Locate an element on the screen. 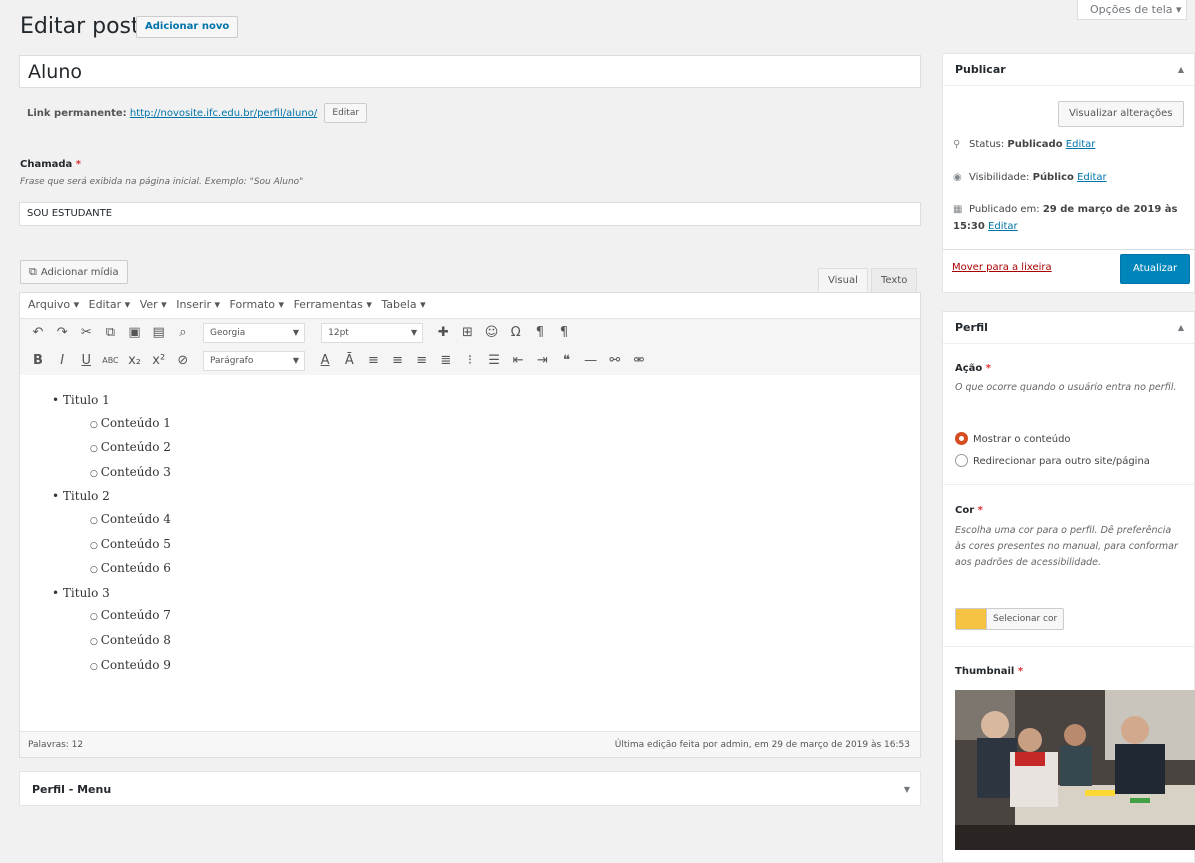  color-picker-button: Selecionar cor is located at coordinates (1010, 619).